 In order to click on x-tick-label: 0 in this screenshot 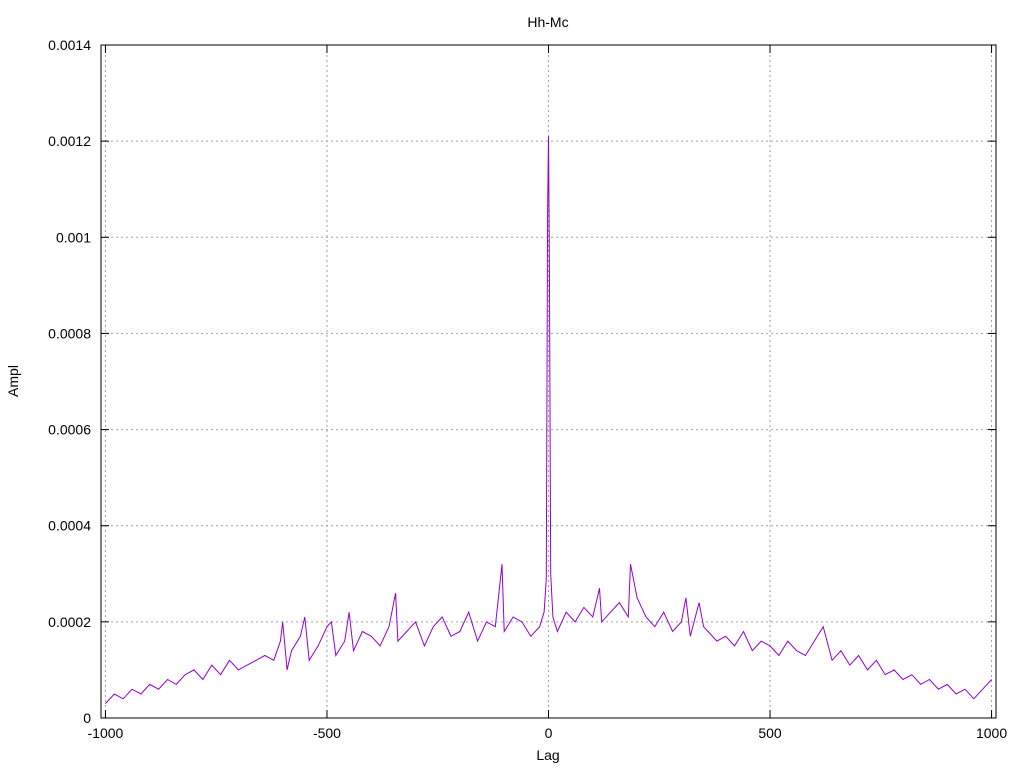, I will do `click(549, 733)`.